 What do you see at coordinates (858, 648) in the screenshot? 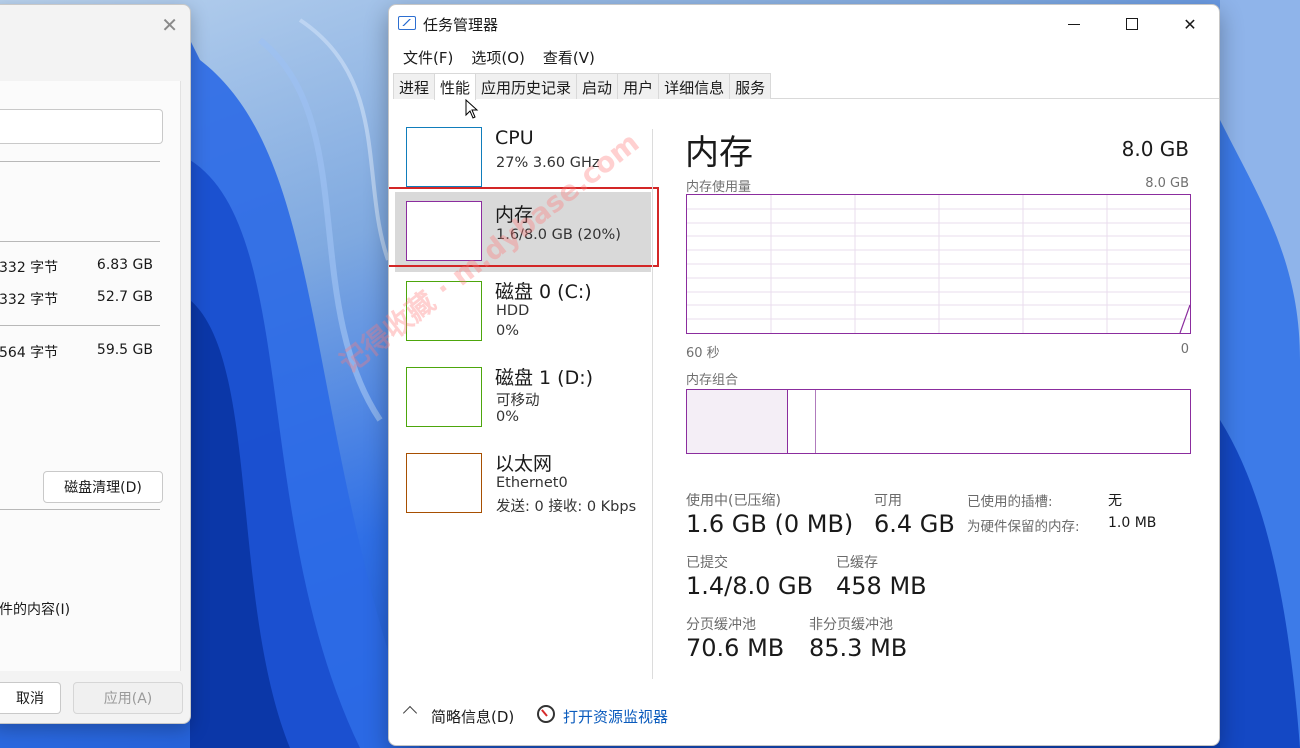
I see `nonpaged-pool-value: 85.3 MB` at bounding box center [858, 648].